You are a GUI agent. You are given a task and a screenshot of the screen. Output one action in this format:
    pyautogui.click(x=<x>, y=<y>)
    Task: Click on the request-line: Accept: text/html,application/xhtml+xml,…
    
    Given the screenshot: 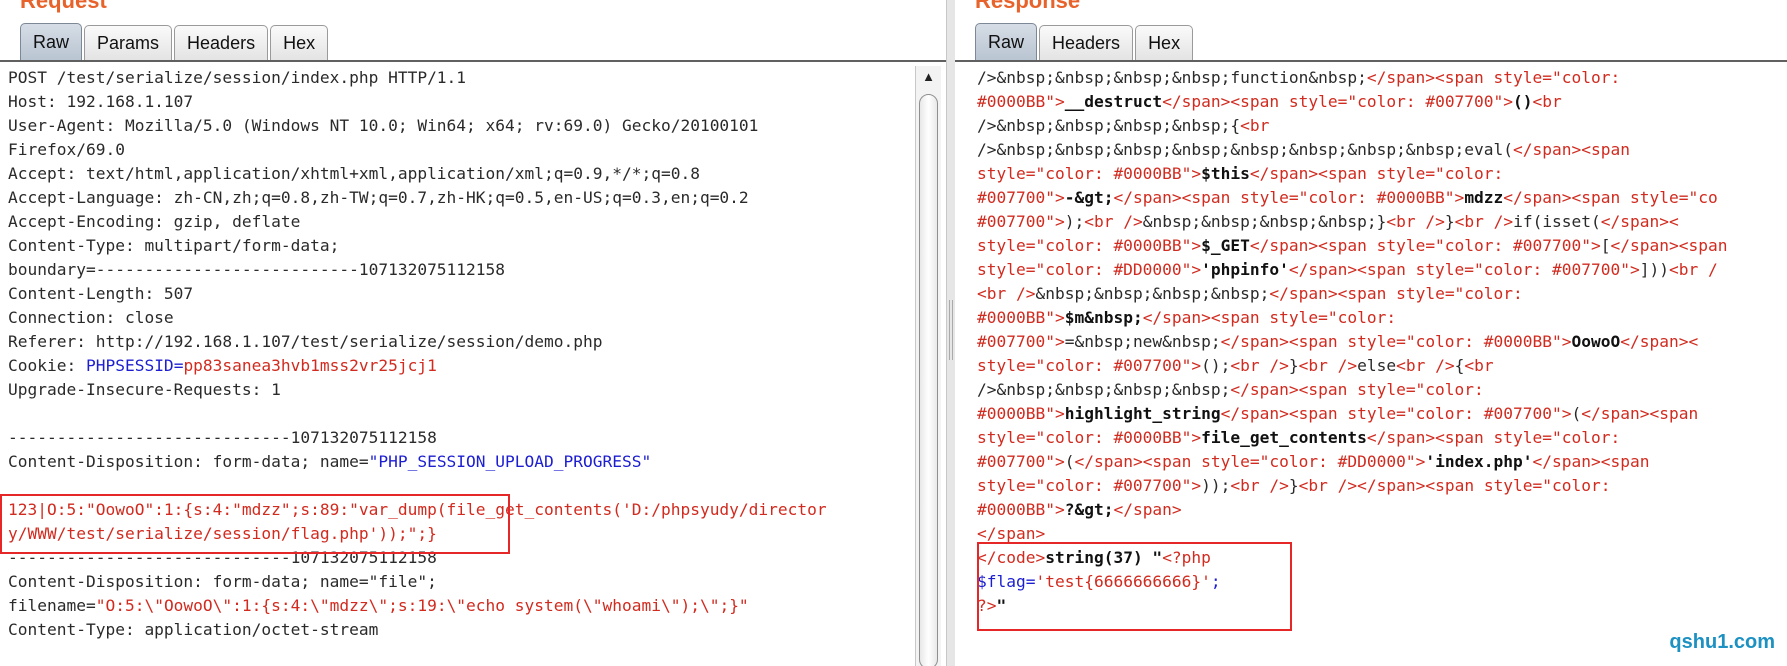 What is the action you would take?
    pyautogui.click(x=462, y=174)
    